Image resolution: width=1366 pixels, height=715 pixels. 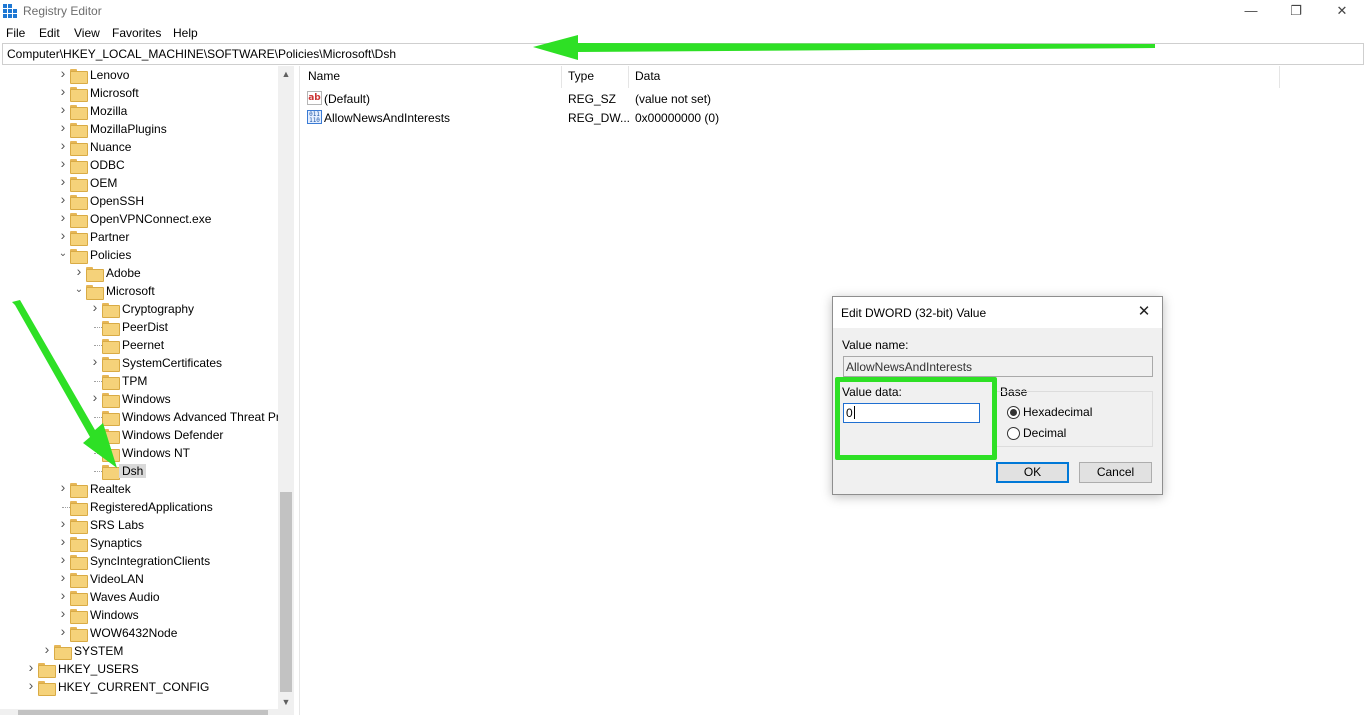 I want to click on tree-node: › WOW6432Node, so click(x=139, y=633).